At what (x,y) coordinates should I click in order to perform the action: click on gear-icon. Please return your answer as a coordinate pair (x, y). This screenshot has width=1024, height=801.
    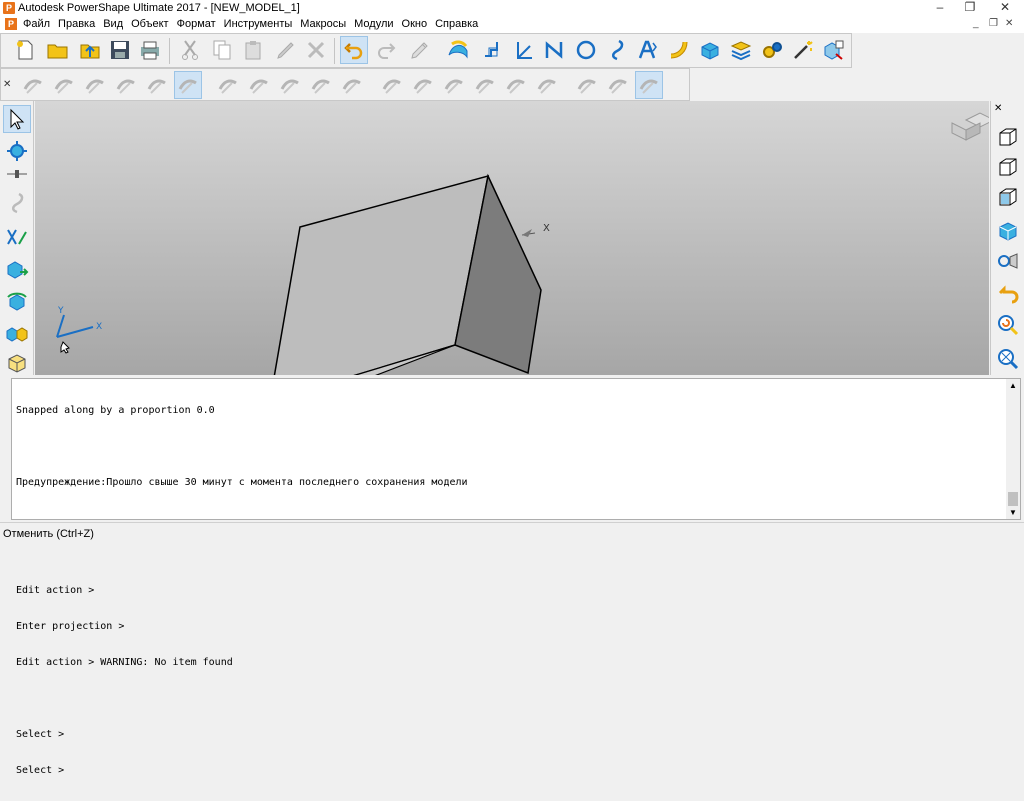
    Looking at the image, I should click on (772, 50).